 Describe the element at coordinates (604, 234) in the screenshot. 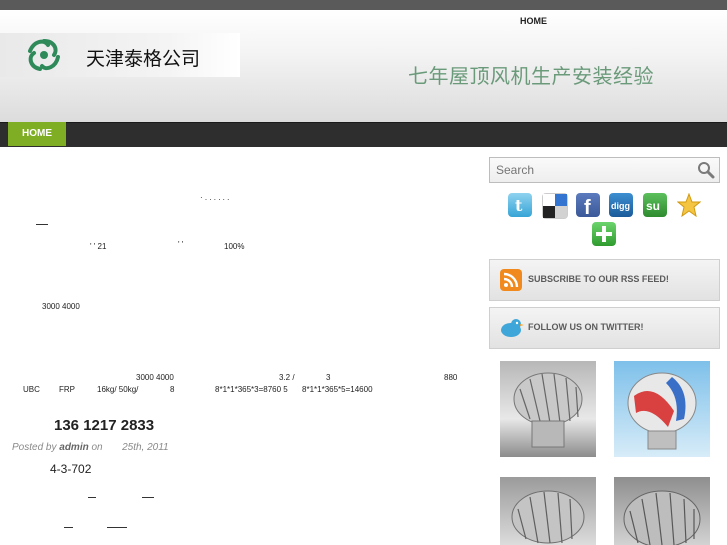

I see `add-plus-icon` at that location.